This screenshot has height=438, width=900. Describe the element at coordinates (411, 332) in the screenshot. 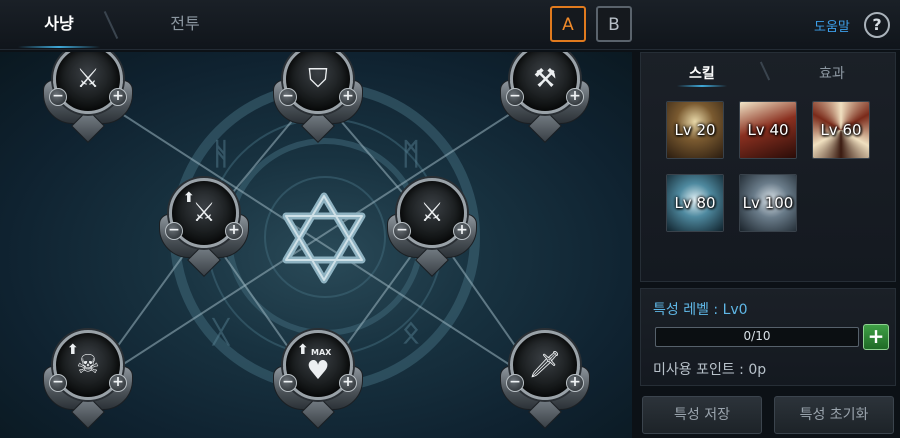

I see `svg-text: ᛟ` at that location.